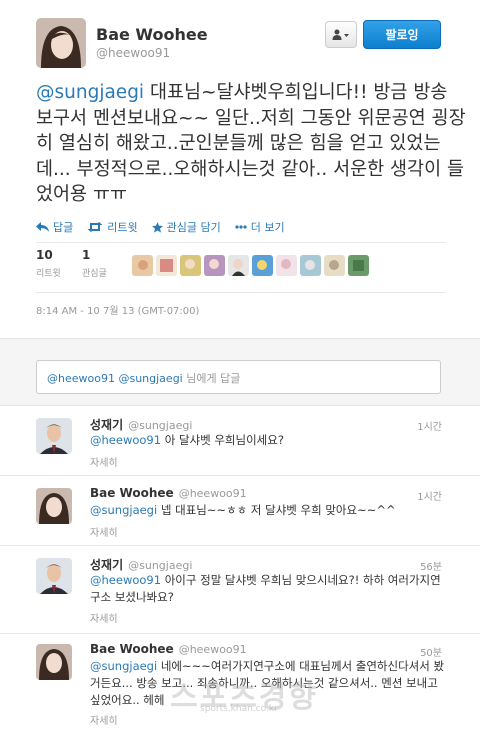 This screenshot has width=480, height=732. What do you see at coordinates (63, 227) in the screenshot?
I see `reply-label: 답글` at bounding box center [63, 227].